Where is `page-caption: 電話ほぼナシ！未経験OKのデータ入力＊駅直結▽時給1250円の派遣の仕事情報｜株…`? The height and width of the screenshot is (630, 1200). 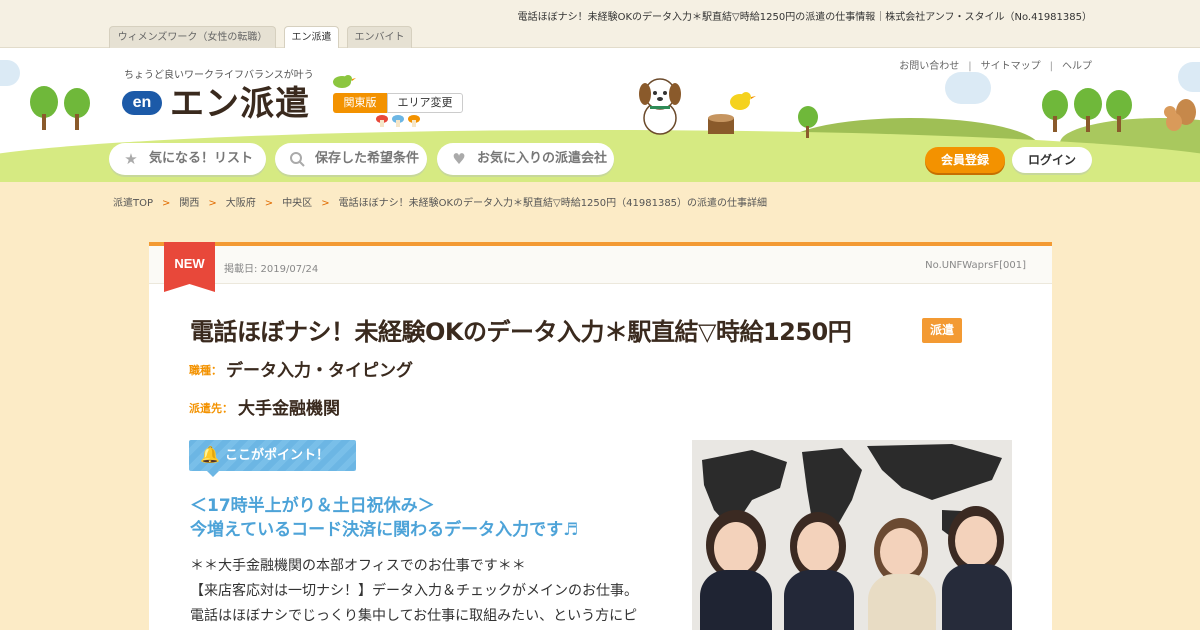 page-caption: 電話ほぼナシ！未経験OKのデータ入力＊駅直結▽時給1250円の派遣の仕事情報｜株… is located at coordinates (804, 17).